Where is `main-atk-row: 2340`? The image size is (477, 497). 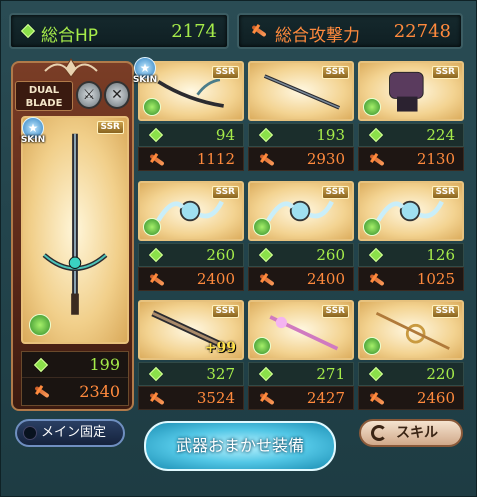 main-atk-row: 2340 is located at coordinates (75, 392).